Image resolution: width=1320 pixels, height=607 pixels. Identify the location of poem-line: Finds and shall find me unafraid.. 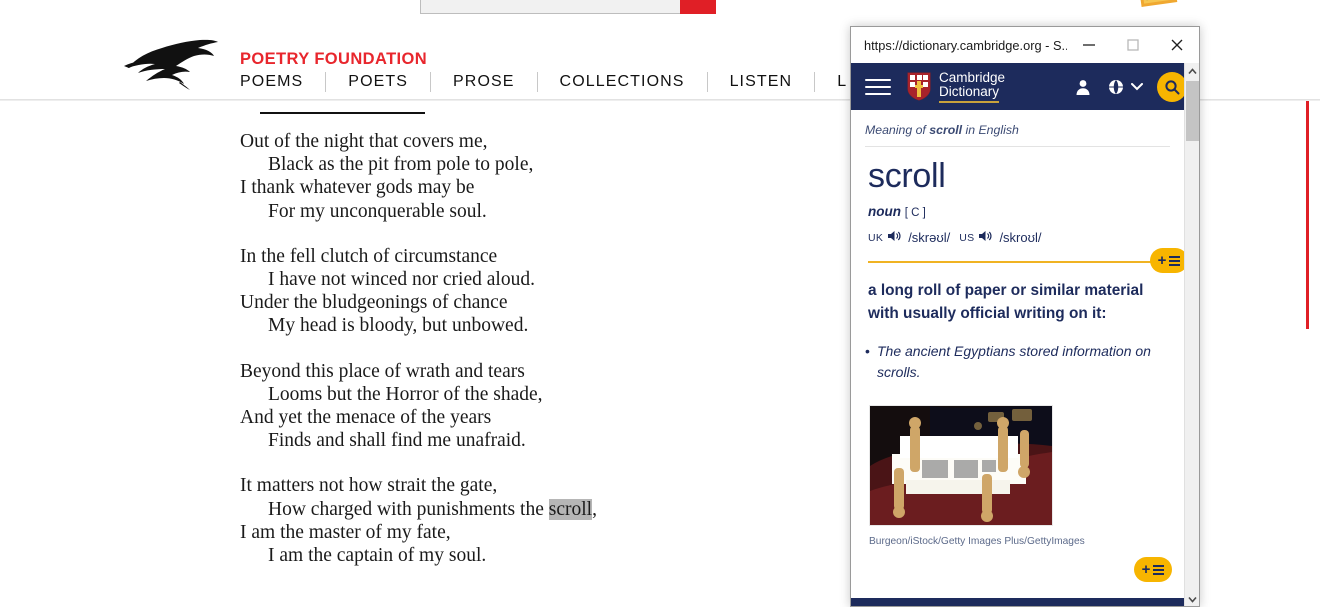
(397, 441).